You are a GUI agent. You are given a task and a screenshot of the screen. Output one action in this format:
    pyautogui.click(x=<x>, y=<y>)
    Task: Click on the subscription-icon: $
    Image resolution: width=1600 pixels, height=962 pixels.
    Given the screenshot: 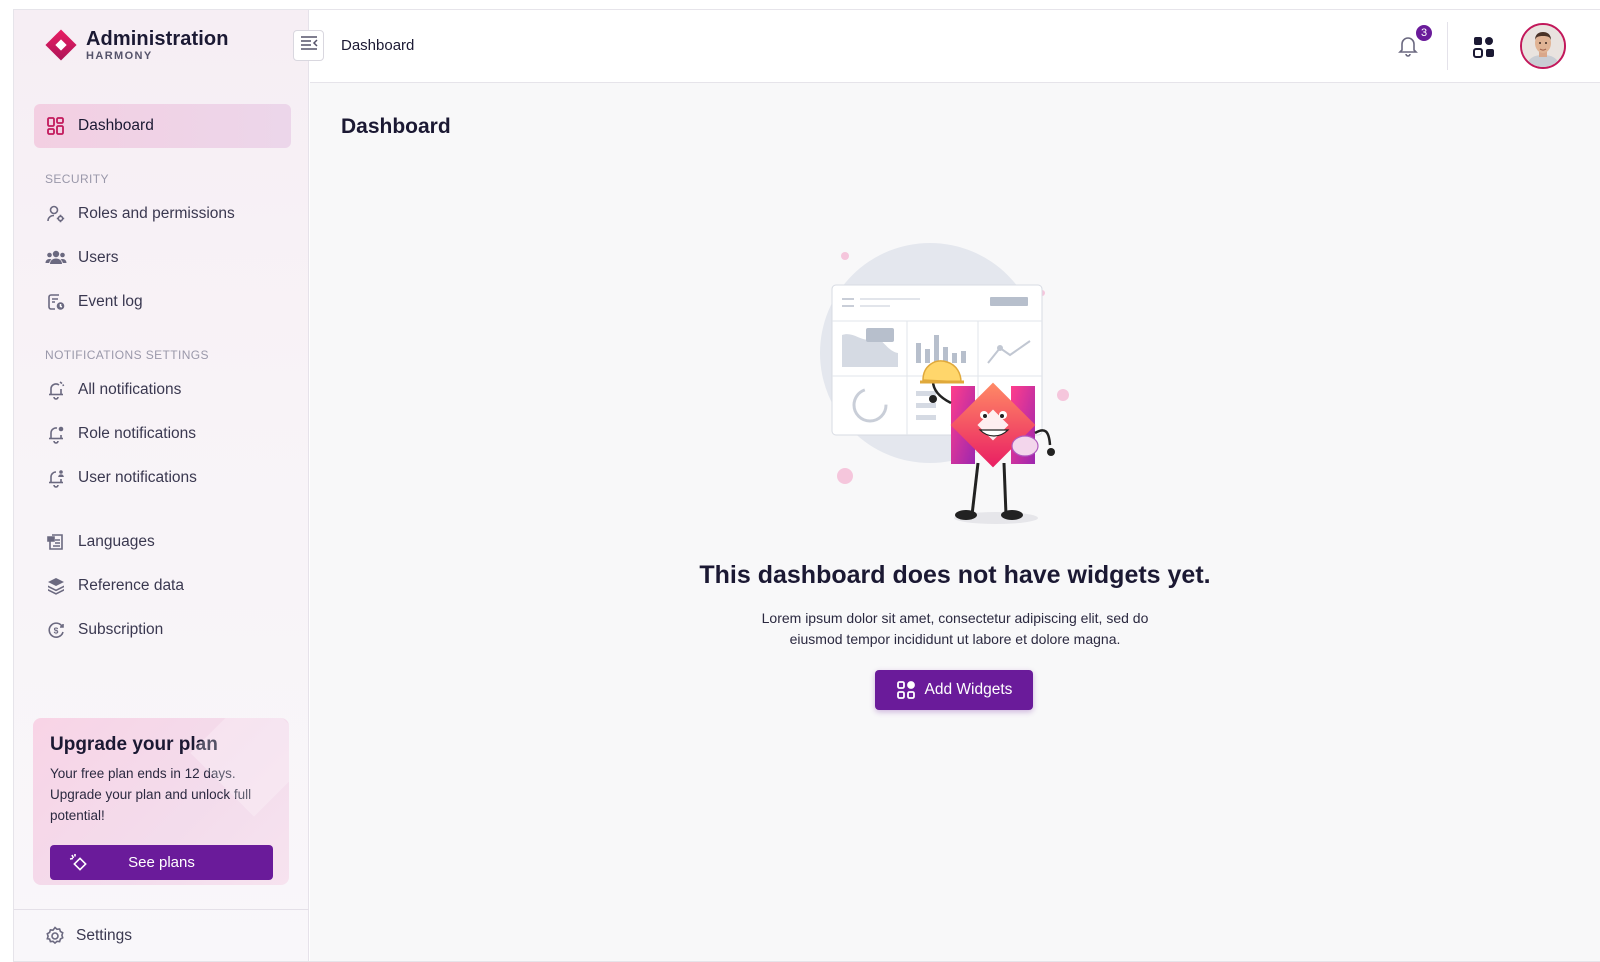 What is the action you would take?
    pyautogui.click(x=56, y=630)
    